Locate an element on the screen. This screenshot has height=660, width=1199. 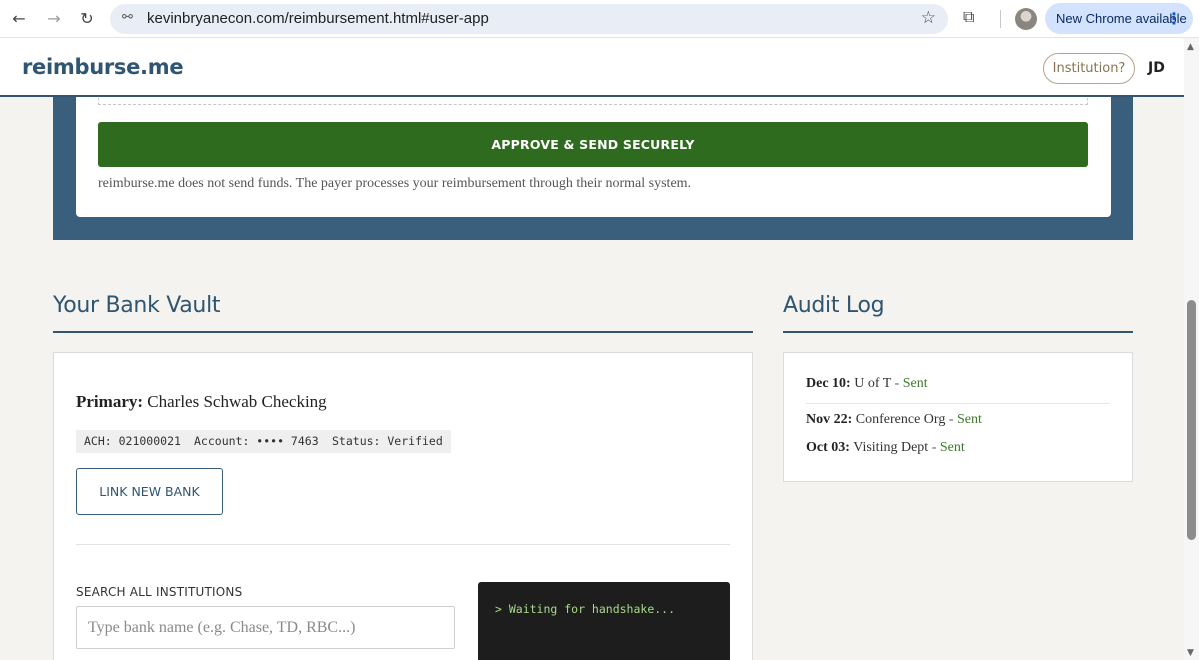
audit-divider is located at coordinates (958, 403).